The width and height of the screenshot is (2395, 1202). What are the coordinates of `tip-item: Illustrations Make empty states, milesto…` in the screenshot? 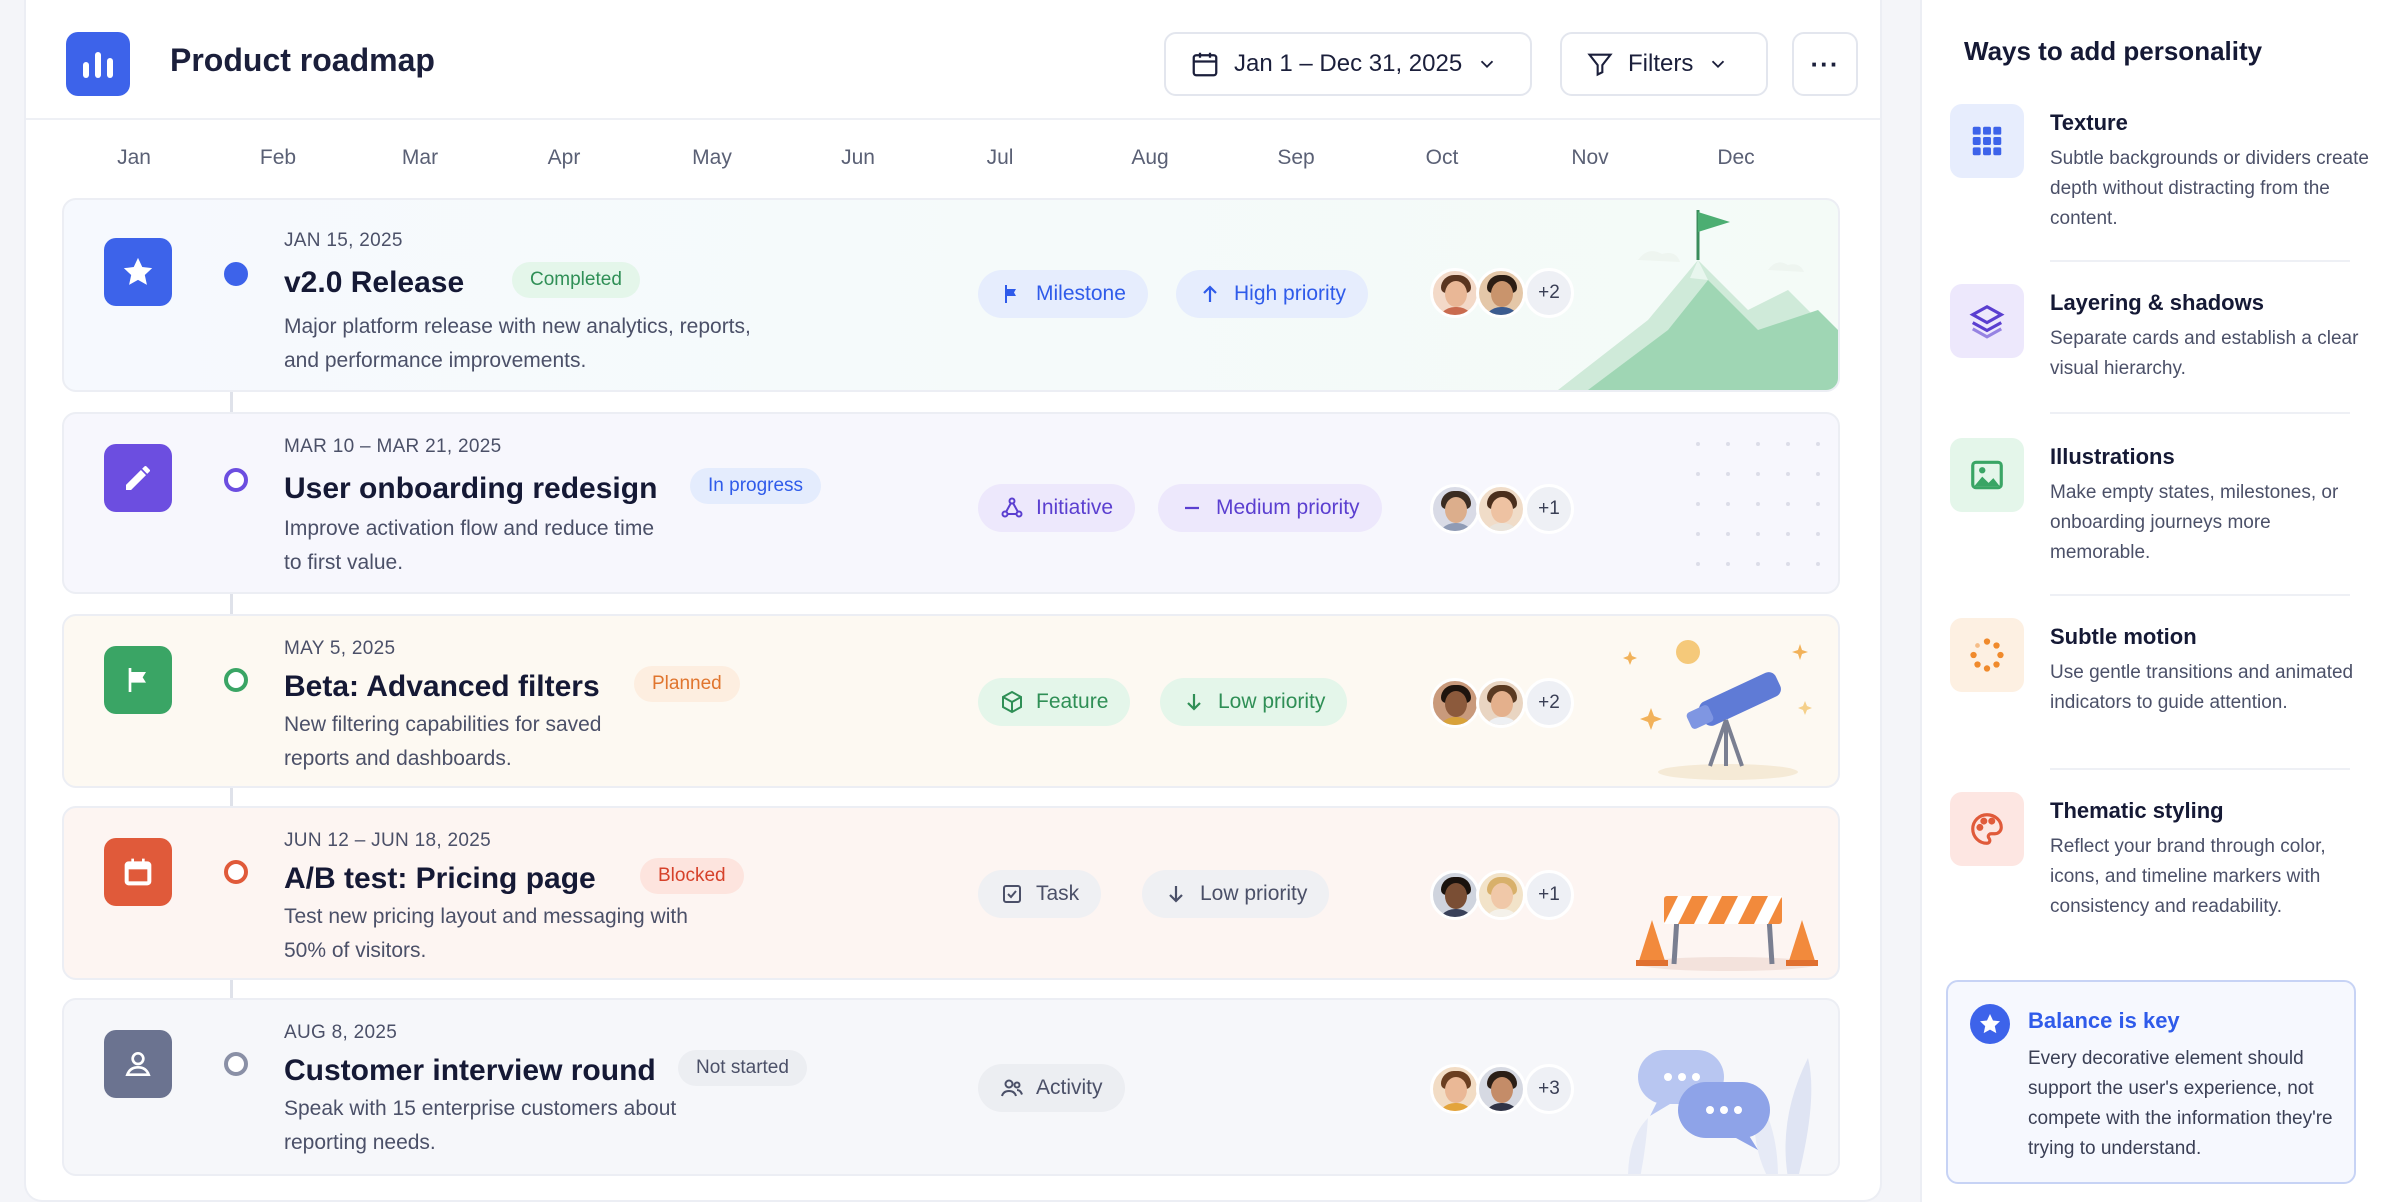 It's located at (2160, 513).